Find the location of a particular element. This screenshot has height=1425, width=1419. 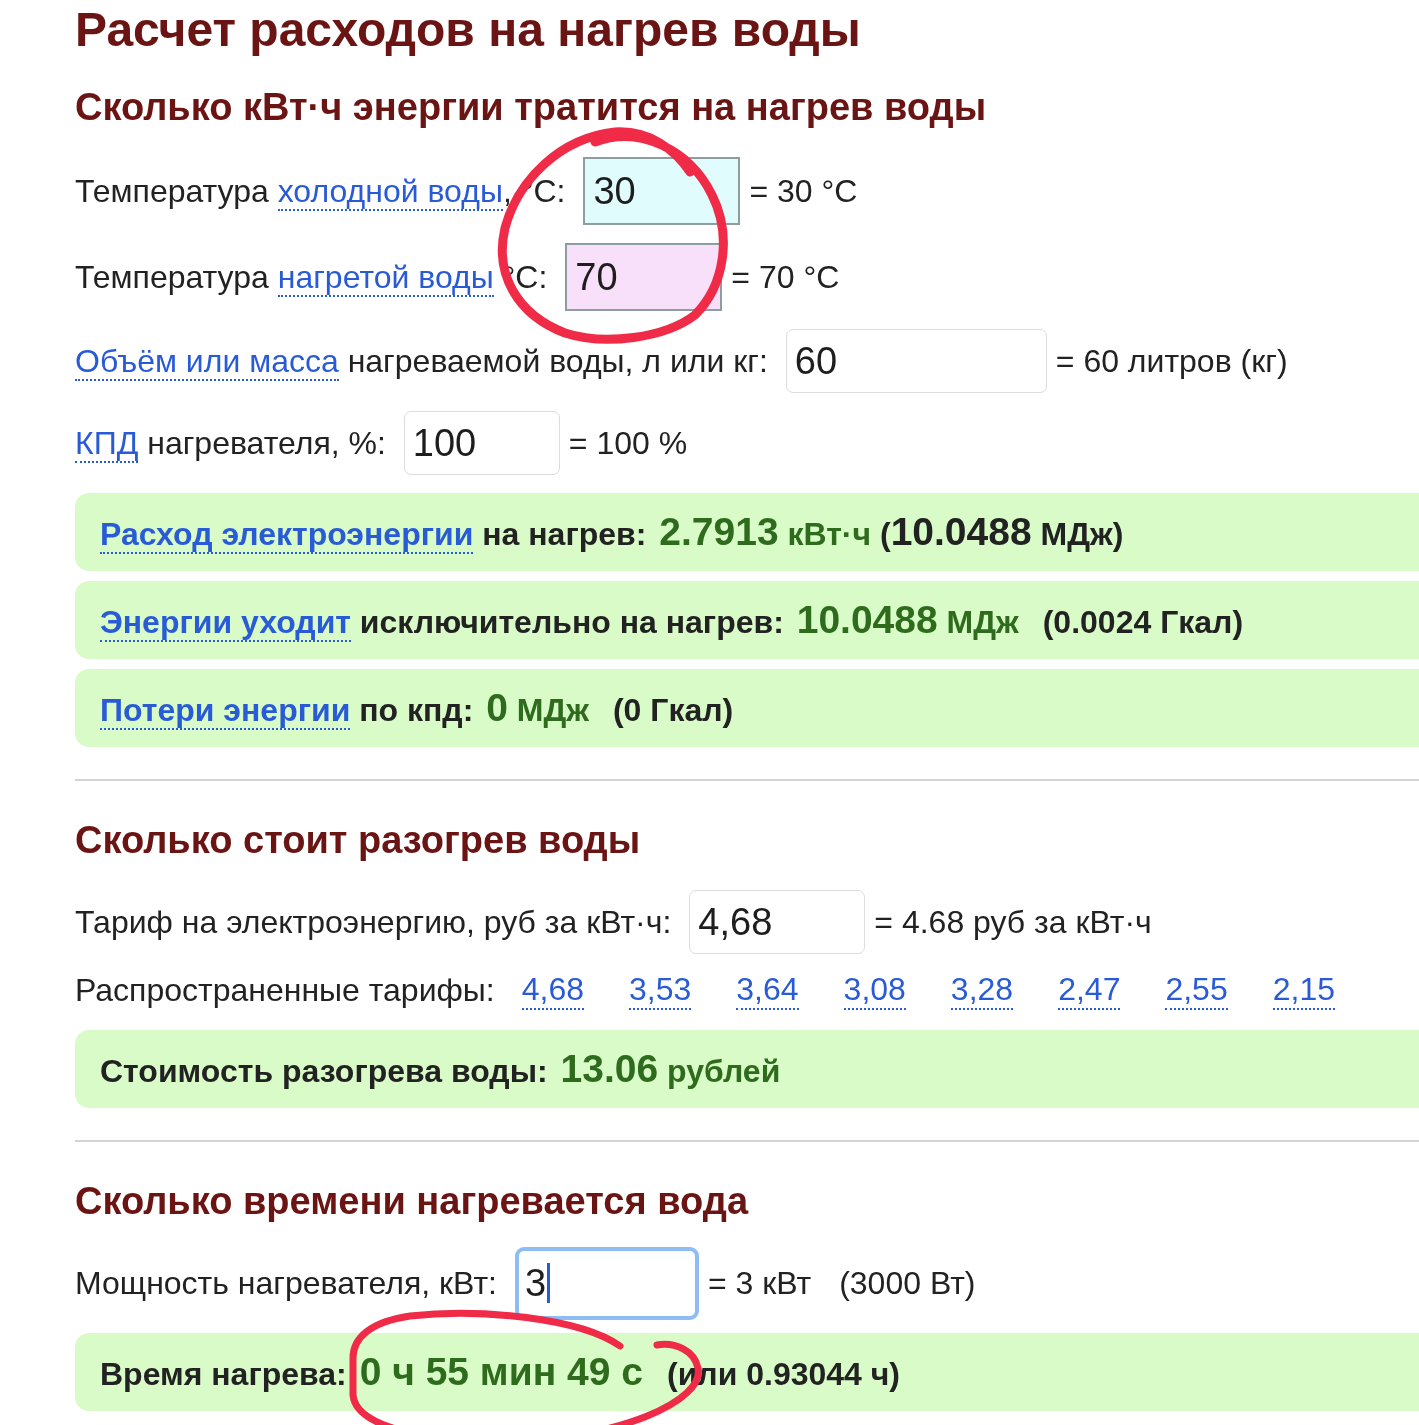

field-label: Мощность нагревателя, кВт: is located at coordinates (286, 1283).